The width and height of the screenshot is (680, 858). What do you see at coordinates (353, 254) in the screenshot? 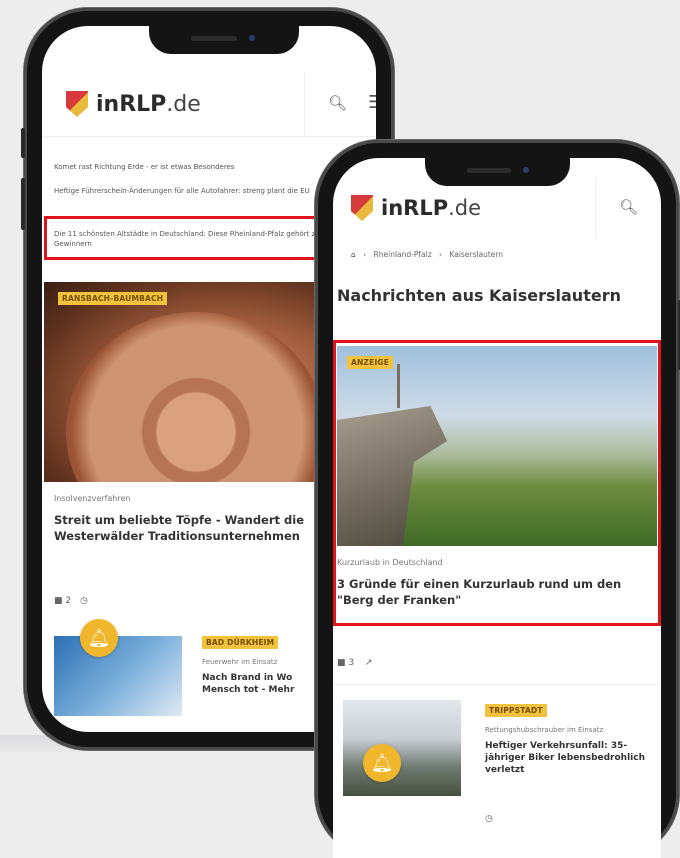
I see `home-icon: ⌂` at bounding box center [353, 254].